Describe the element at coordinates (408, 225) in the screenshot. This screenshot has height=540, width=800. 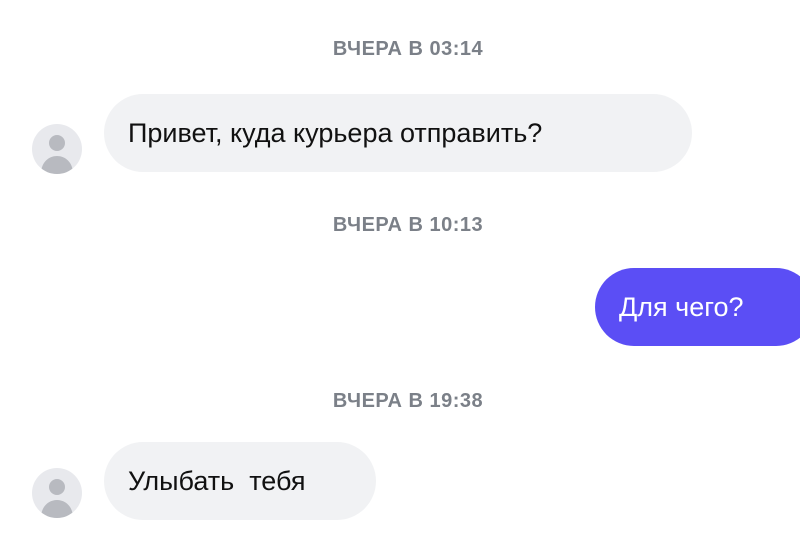
I see `message-timestamp: ВЧЕРА В 10:13` at that location.